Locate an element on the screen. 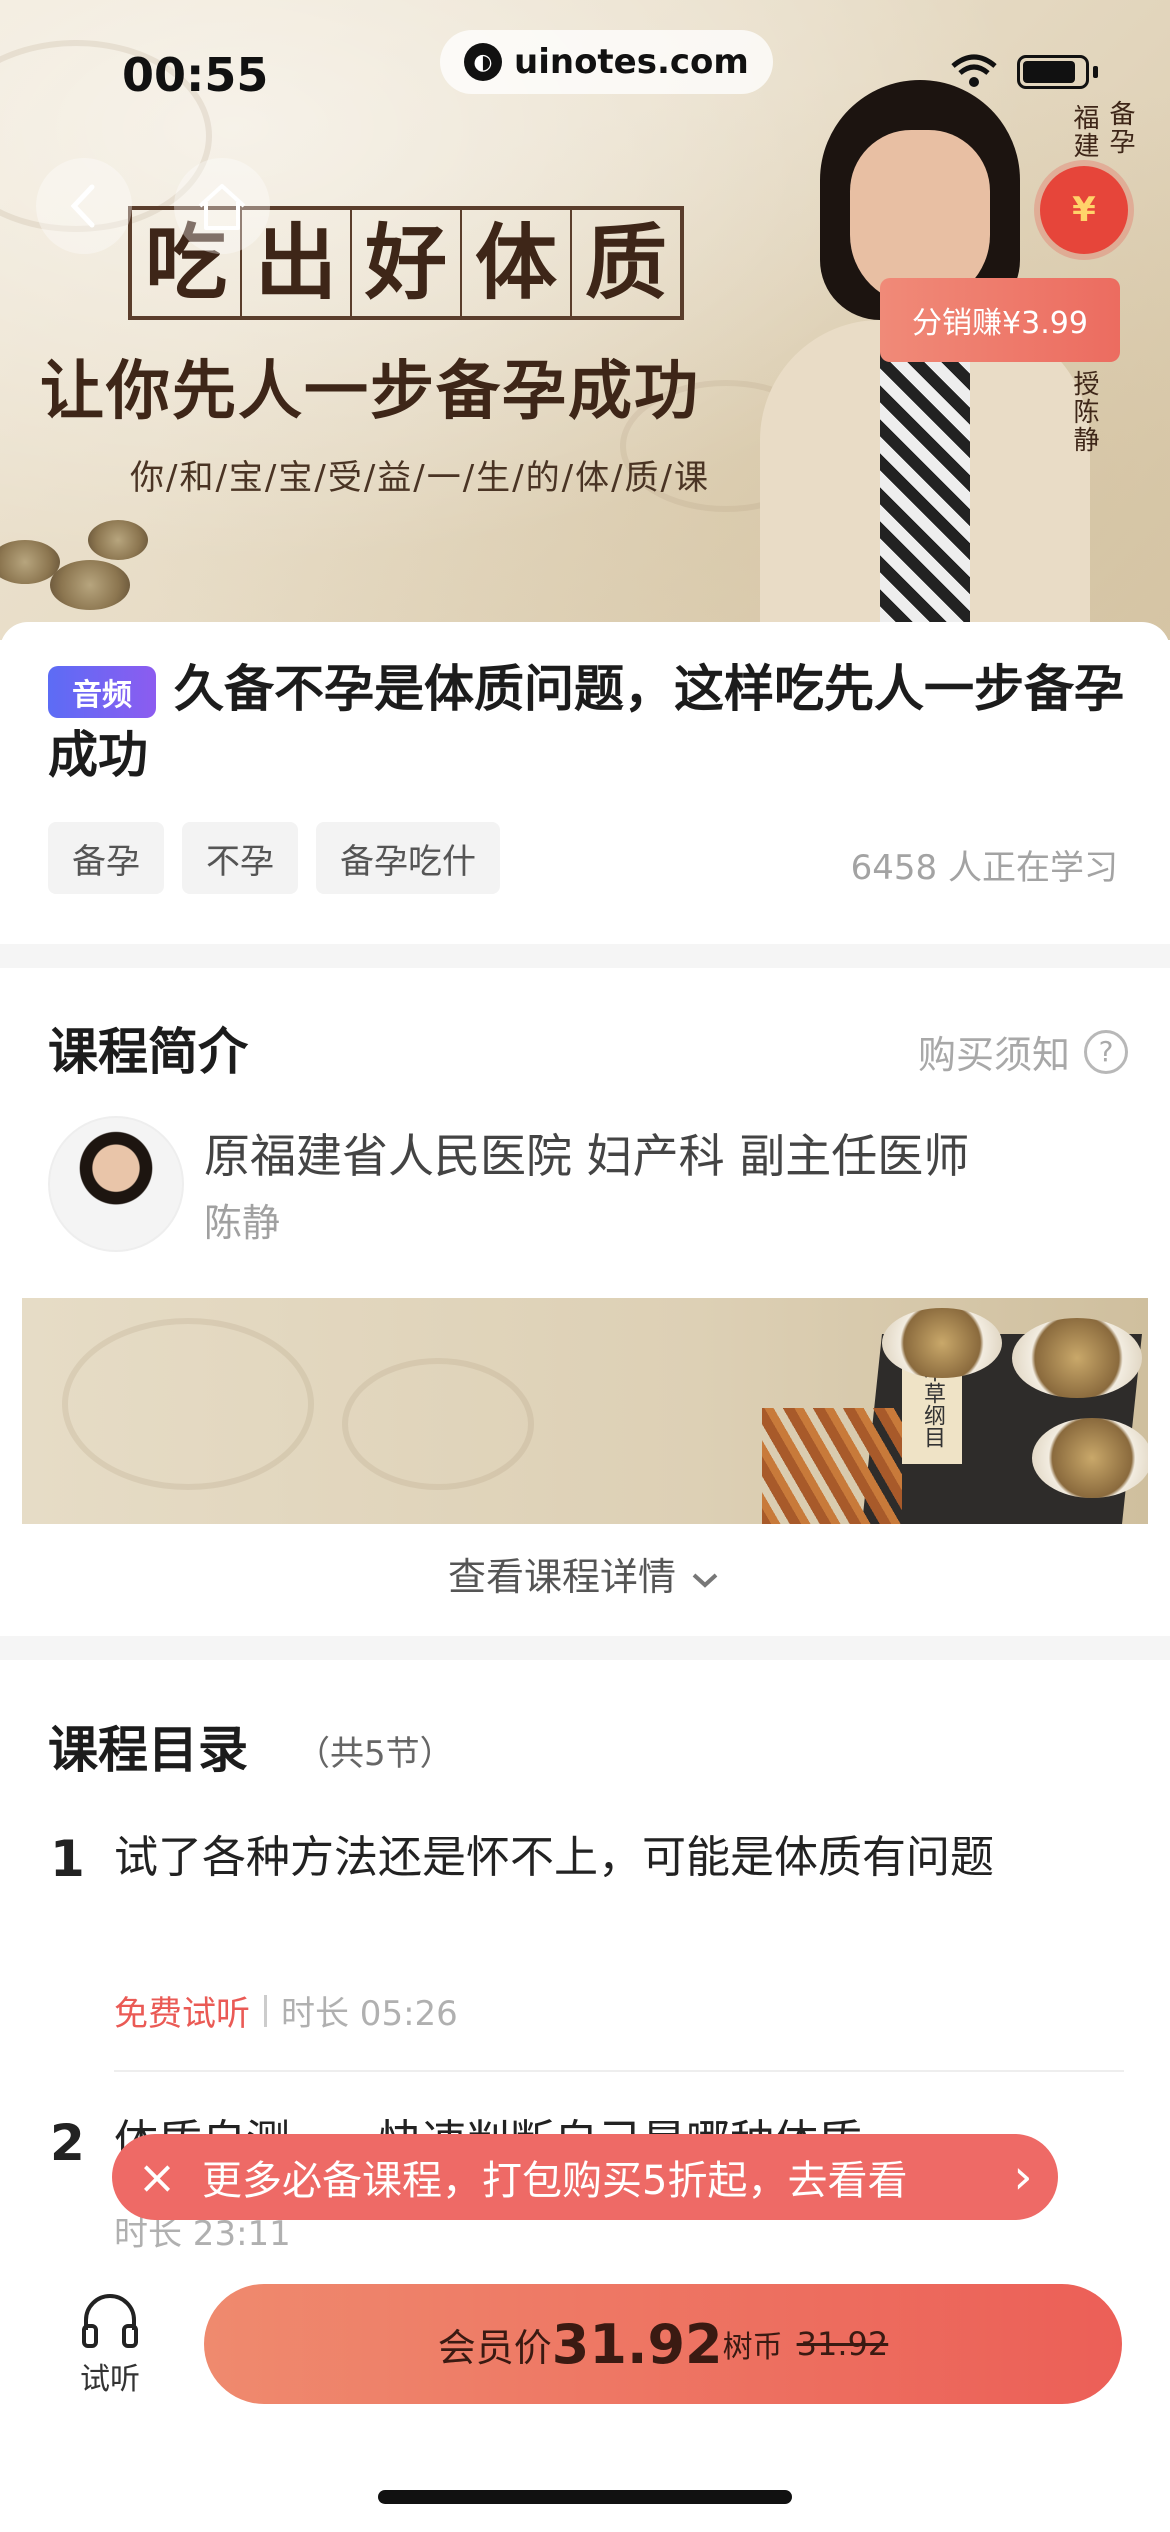 This screenshot has width=1170, height=2532. lesson-meta: 免费试听 时长 05:26 is located at coordinates (286, 2010).